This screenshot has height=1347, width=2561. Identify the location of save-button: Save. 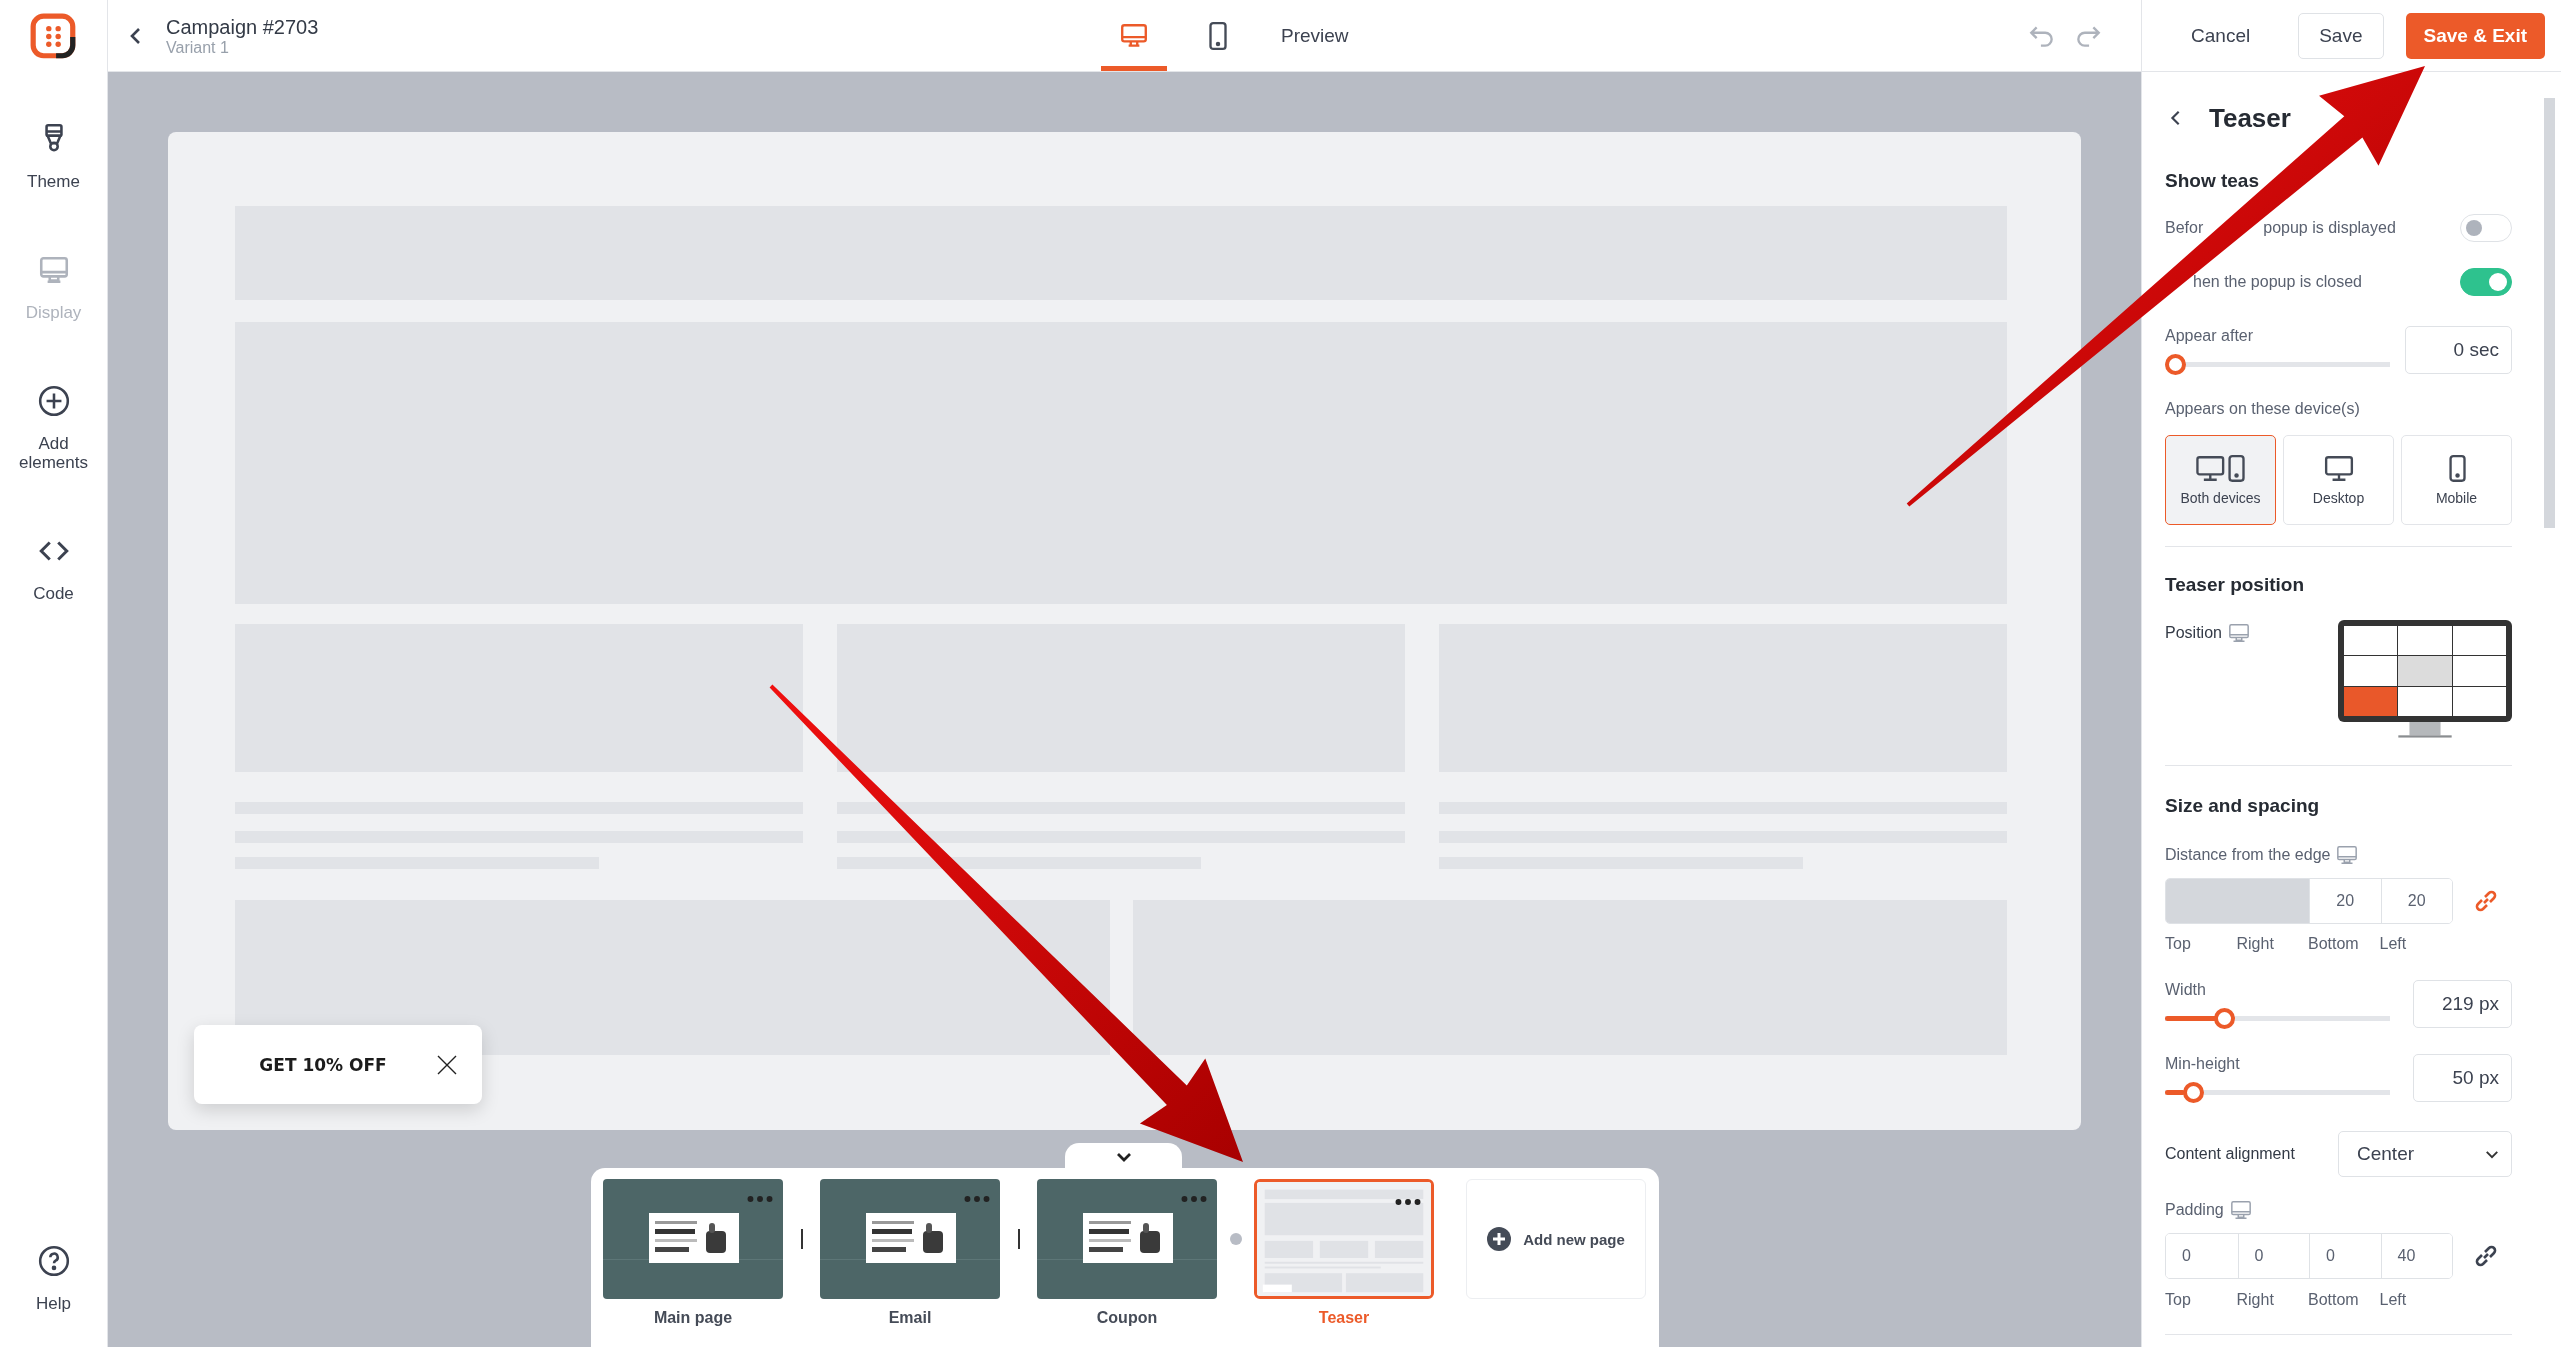
(2341, 35).